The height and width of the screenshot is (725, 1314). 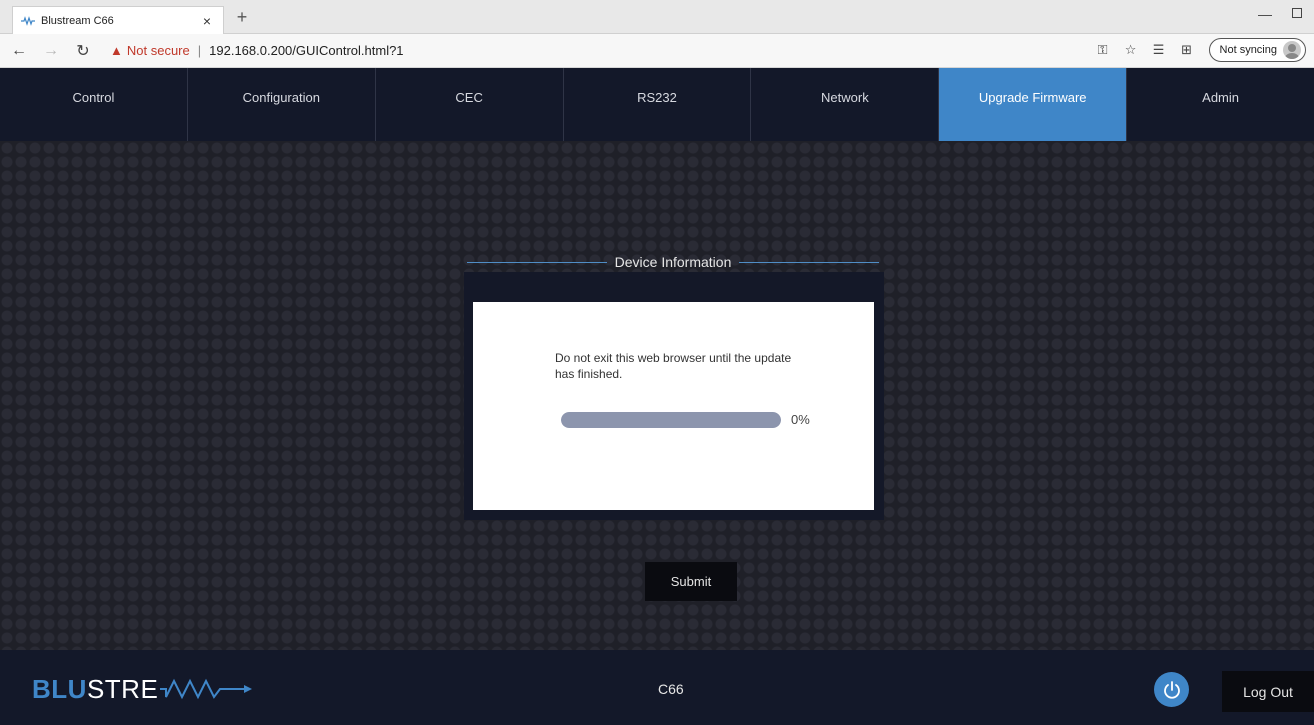 I want to click on refresh-icon: ↻, so click(x=83, y=51).